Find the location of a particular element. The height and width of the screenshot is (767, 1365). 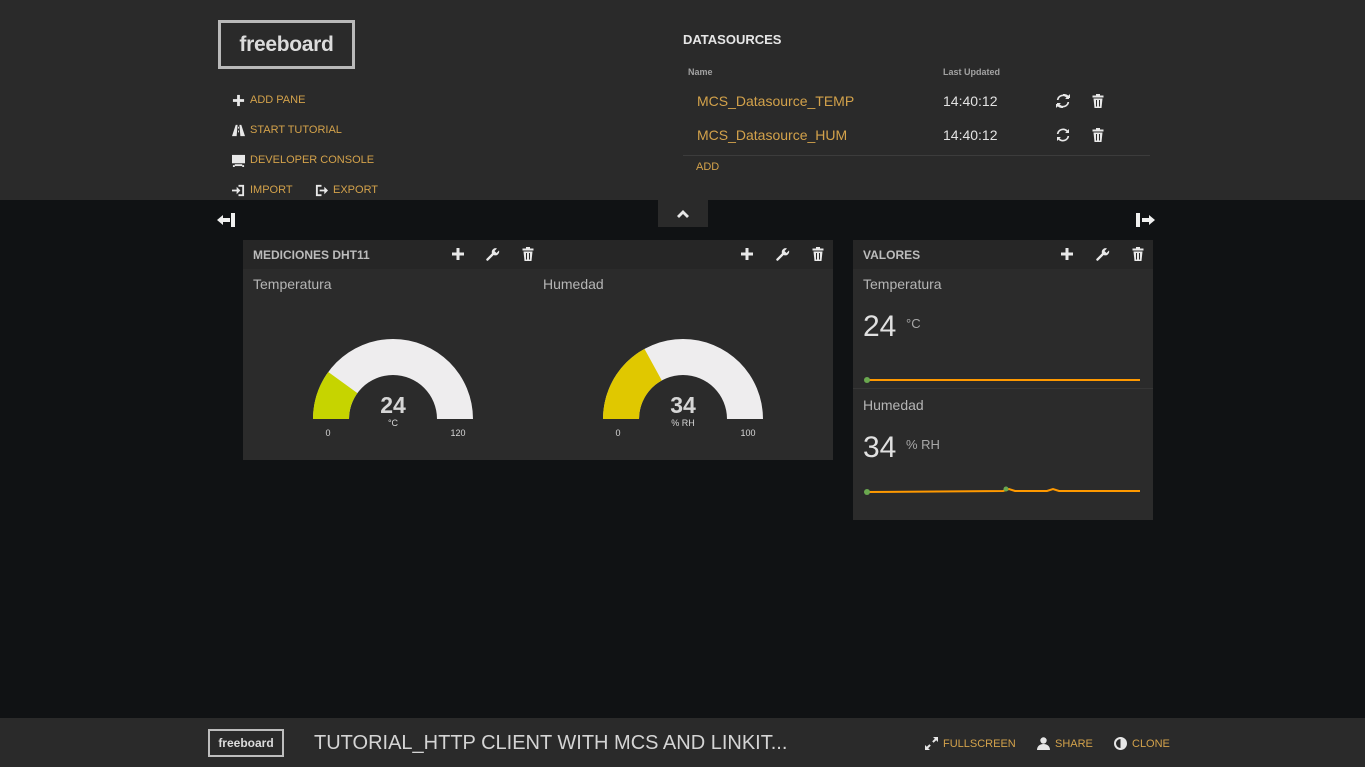

datasources-divider is located at coordinates (916, 155).